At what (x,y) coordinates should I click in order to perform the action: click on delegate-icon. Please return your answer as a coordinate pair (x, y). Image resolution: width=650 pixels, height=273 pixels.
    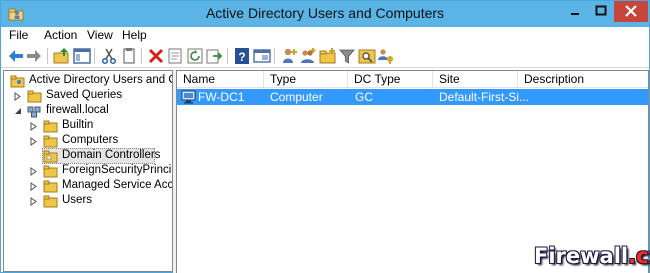
    Looking at the image, I should click on (386, 56).